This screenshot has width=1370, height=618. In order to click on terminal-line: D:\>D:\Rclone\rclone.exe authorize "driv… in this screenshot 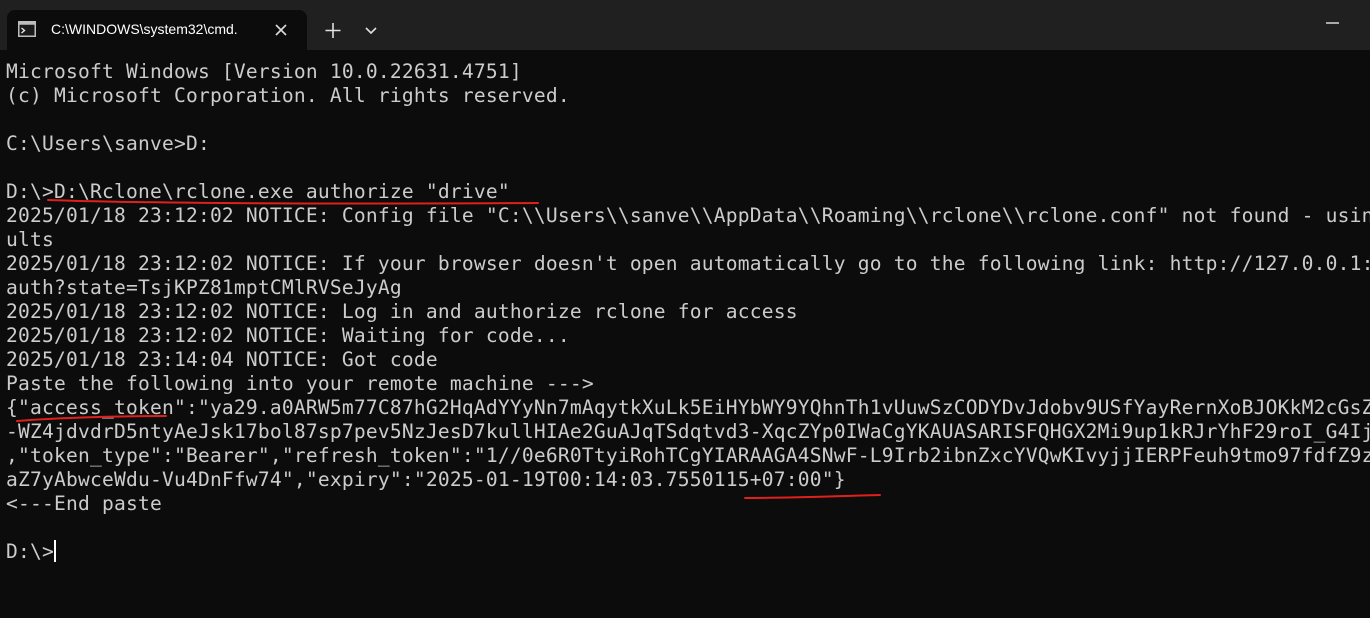, I will do `click(258, 191)`.